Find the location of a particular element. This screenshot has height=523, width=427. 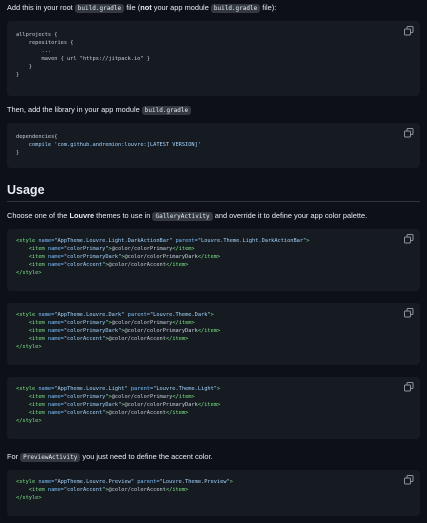

intro-text: file ( is located at coordinates (133, 7).